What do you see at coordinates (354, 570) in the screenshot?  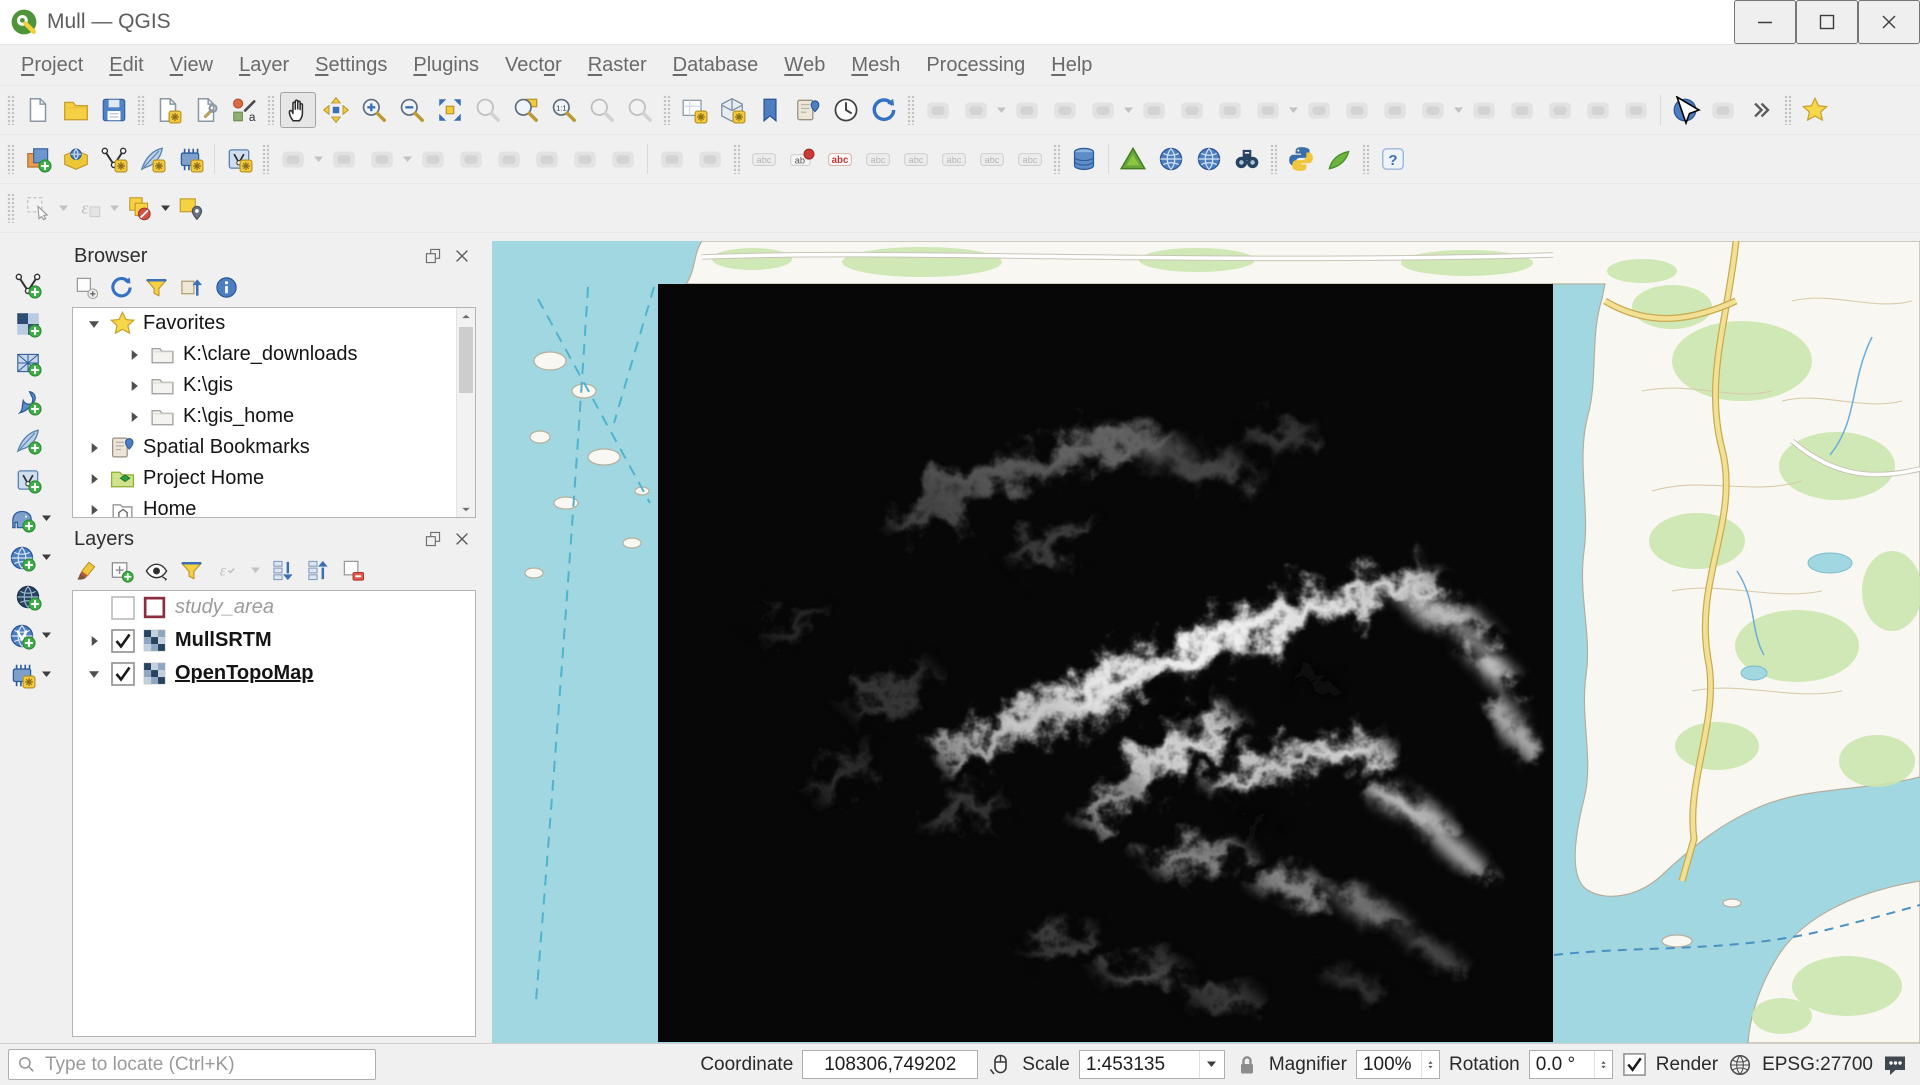 I see `remove-layer-button` at bounding box center [354, 570].